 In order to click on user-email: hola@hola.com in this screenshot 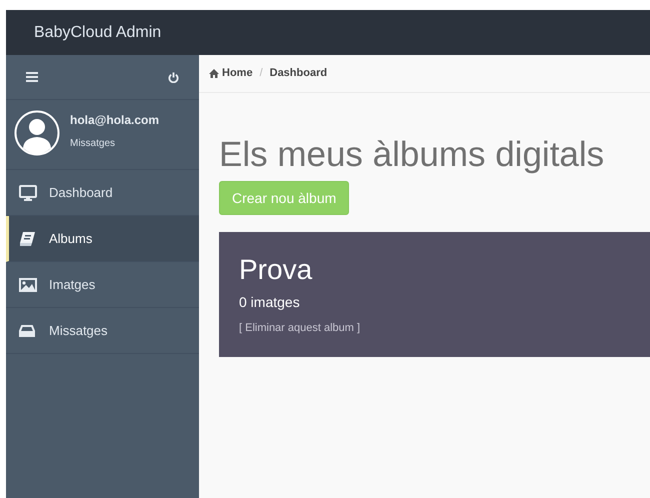, I will do `click(115, 120)`.